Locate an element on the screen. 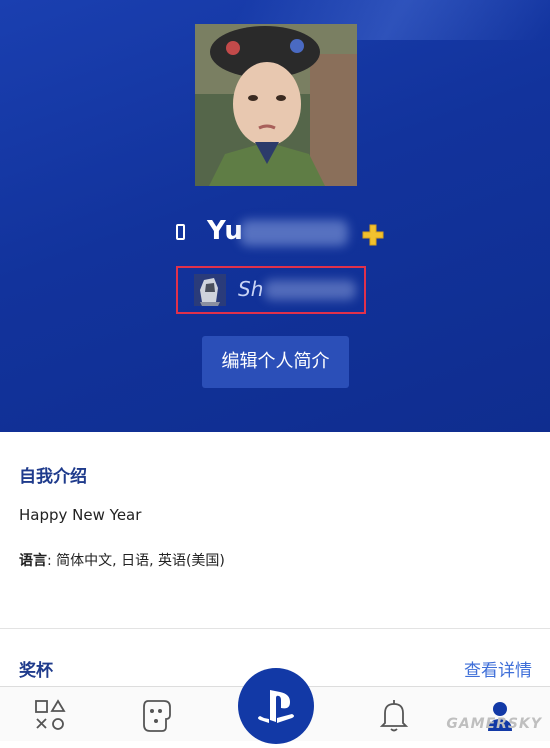  language-line: 语言: 简体中文, 日语, 英语(美国) is located at coordinates (122, 561).